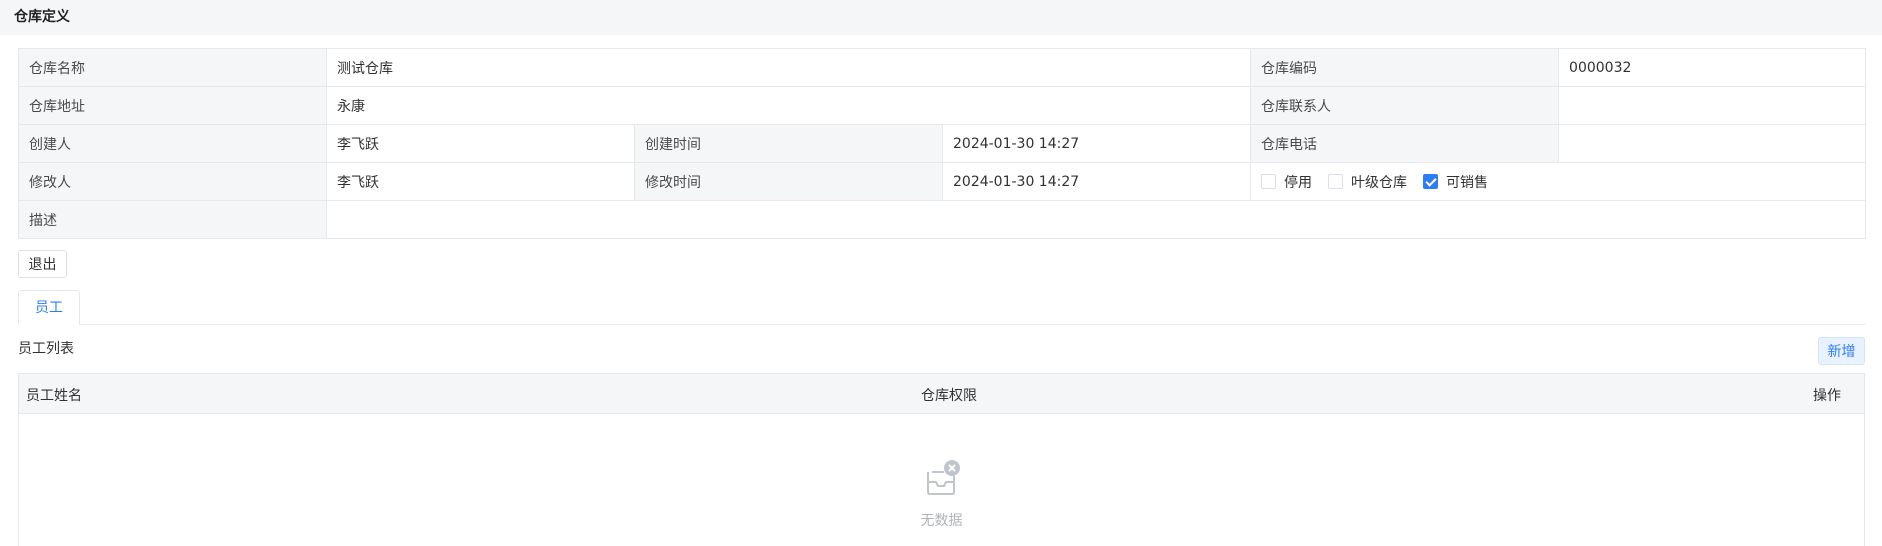  Describe the element at coordinates (941, 521) in the screenshot. I see `empty-text: 无数据` at that location.